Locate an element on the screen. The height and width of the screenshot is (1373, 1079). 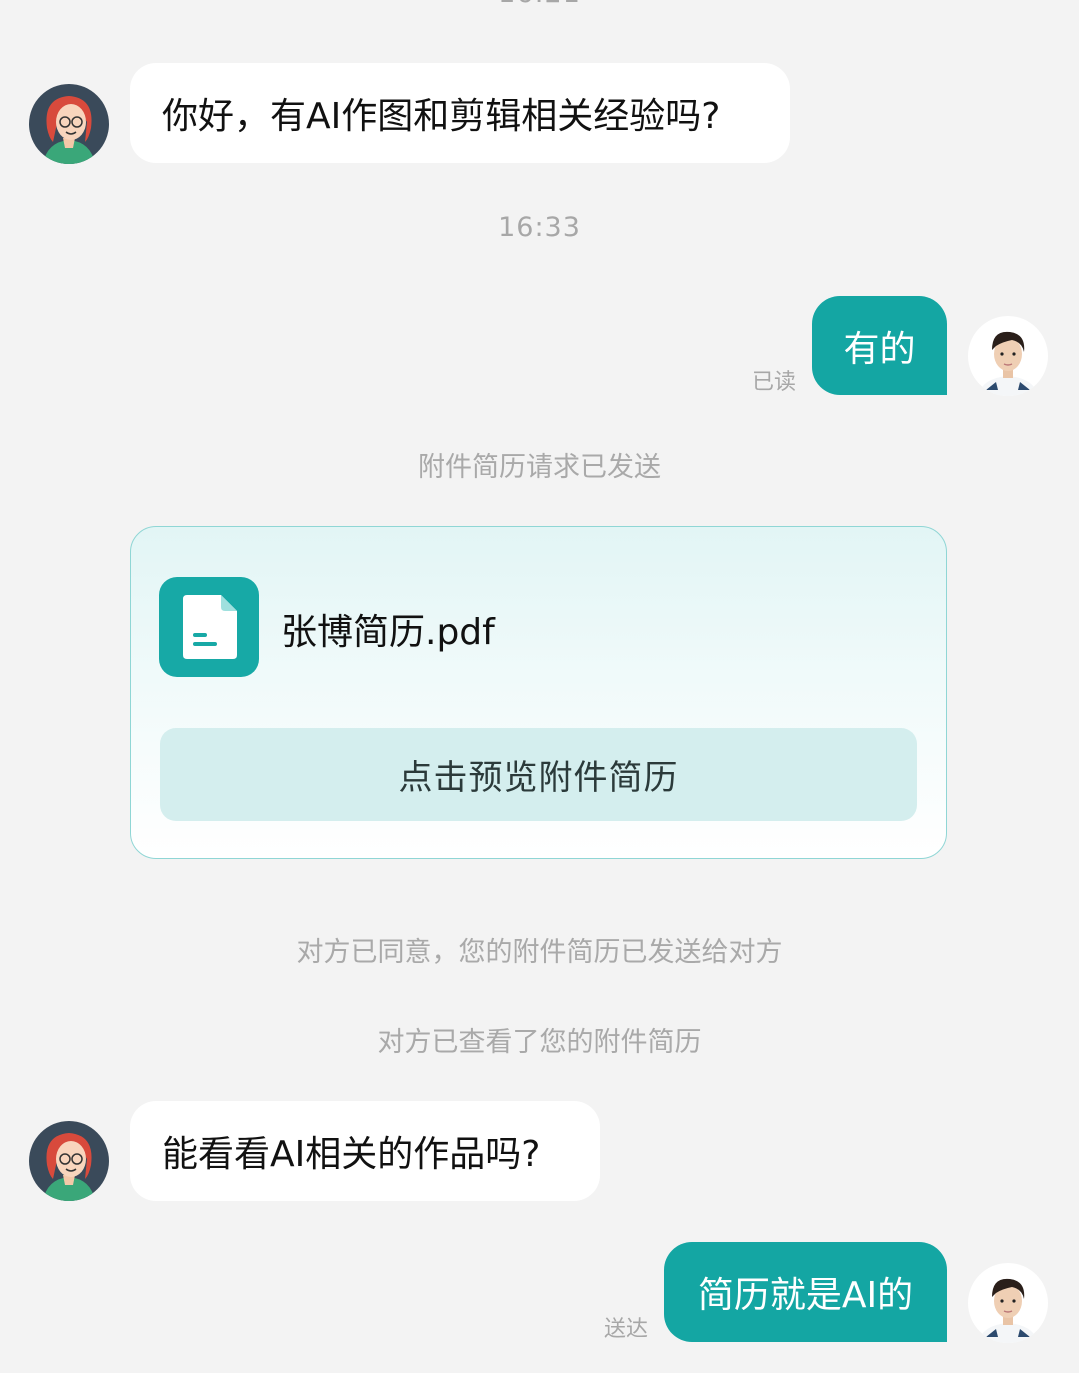
read-status: 已读 is located at coordinates (774, 382).